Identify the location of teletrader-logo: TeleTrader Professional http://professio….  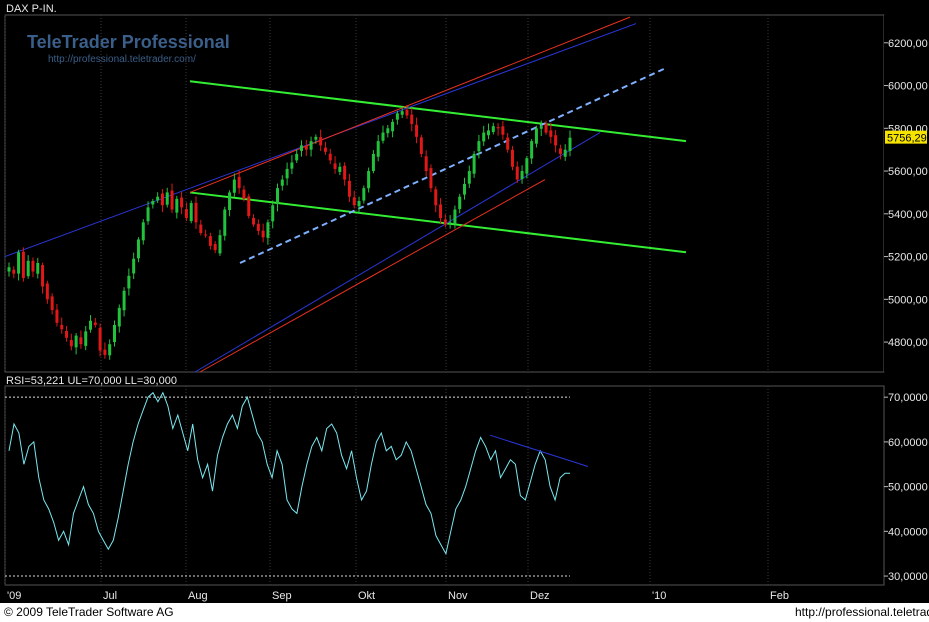
(128, 48).